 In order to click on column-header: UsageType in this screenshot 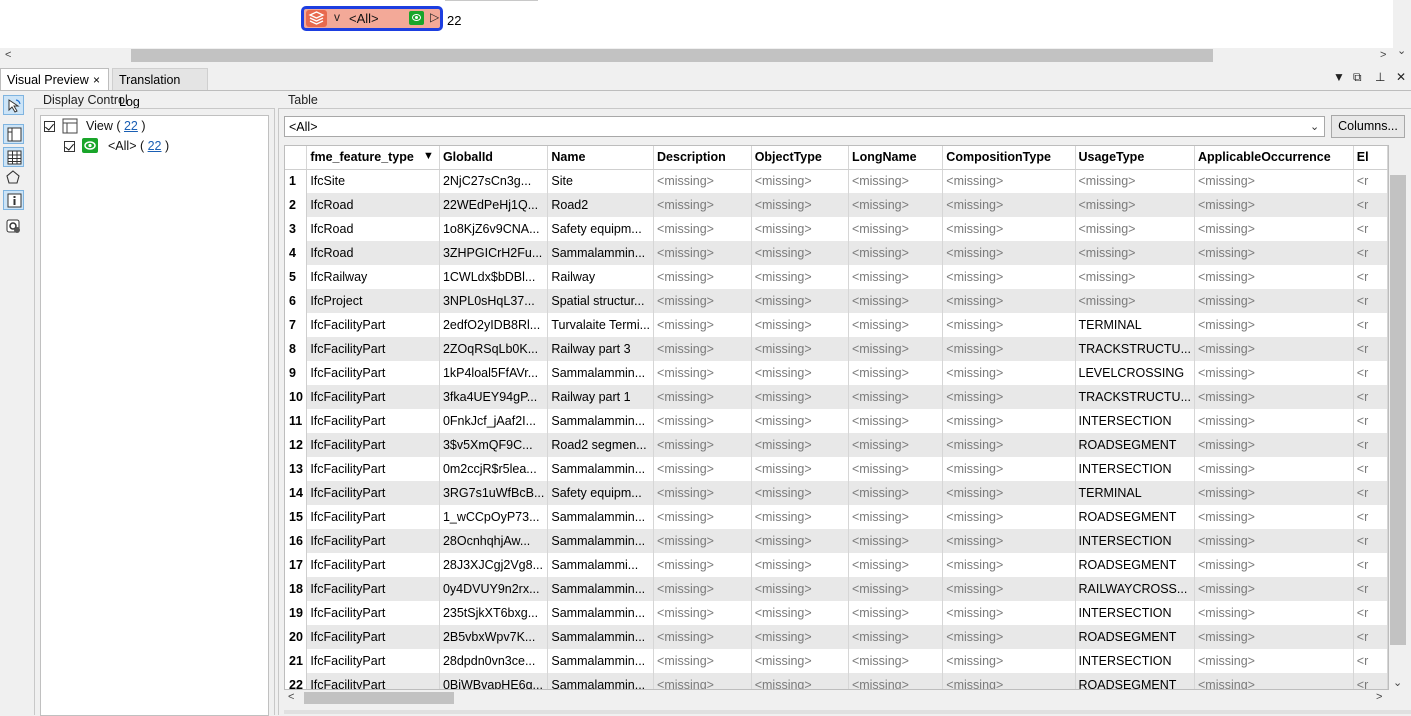, I will do `click(1135, 158)`.